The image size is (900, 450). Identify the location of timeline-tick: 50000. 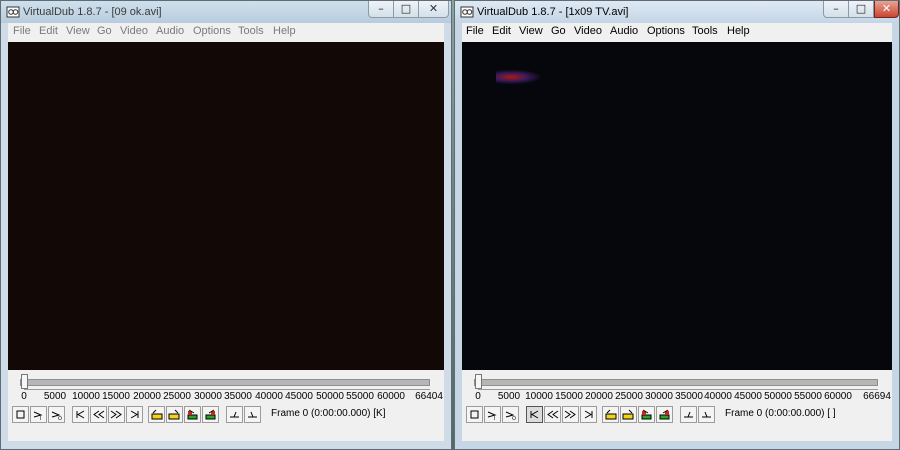
(330, 396).